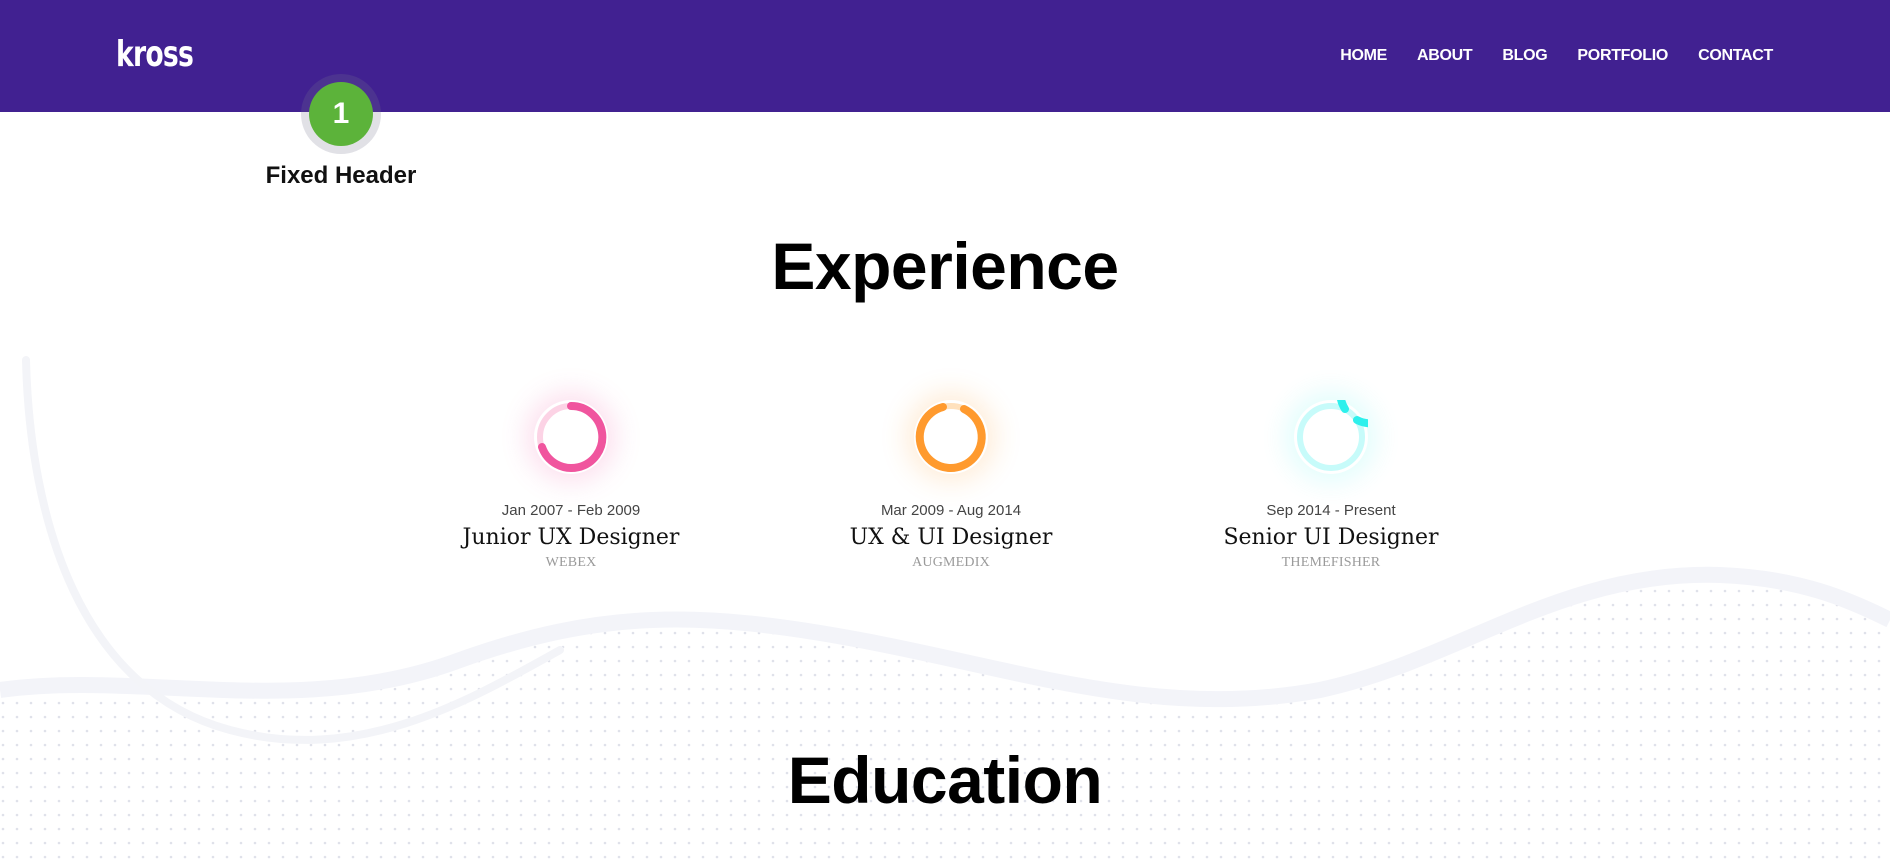 This screenshot has height=860, width=1890. I want to click on nav-item-contact: CONTACT, so click(1735, 56).